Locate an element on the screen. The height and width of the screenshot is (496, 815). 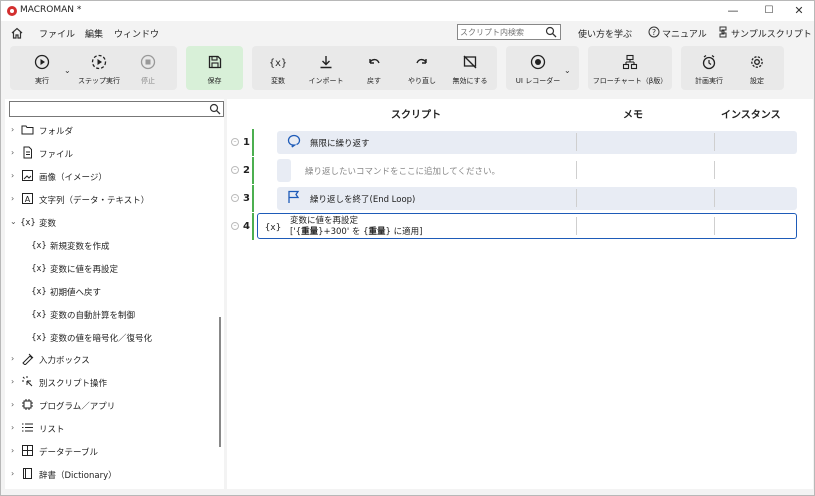
chevron-down-icon: ⌄ is located at coordinates (14, 222).